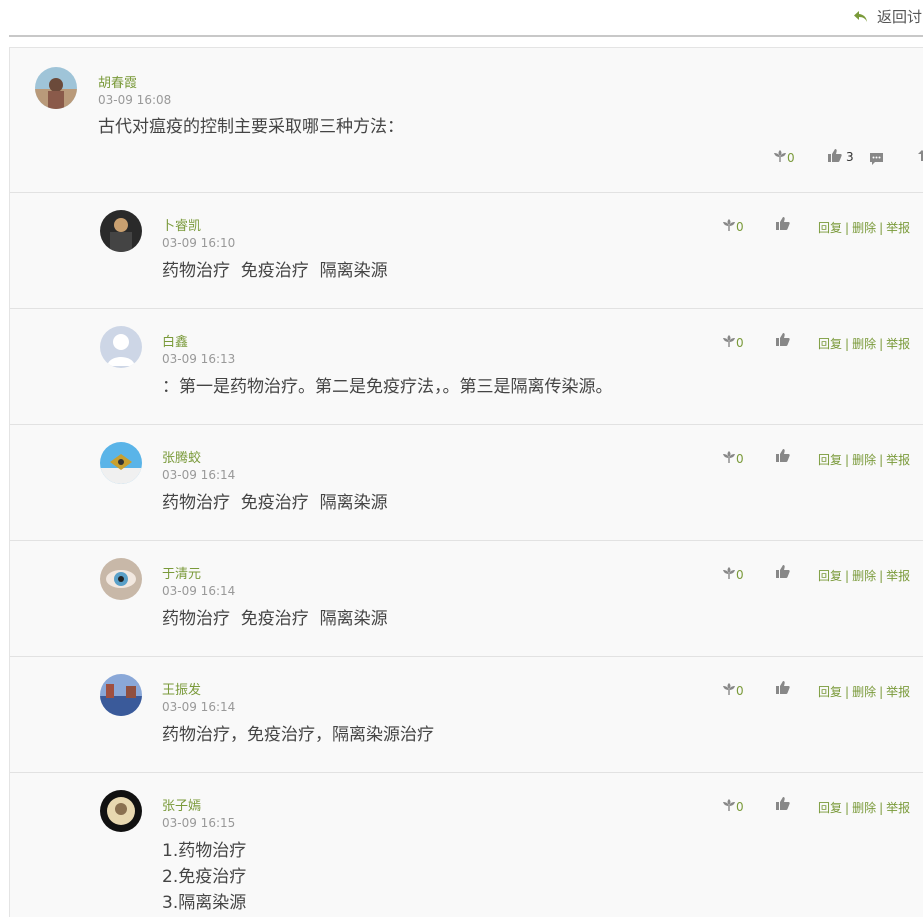  I want to click on reply-time: 03-09 16:15, so click(199, 823).